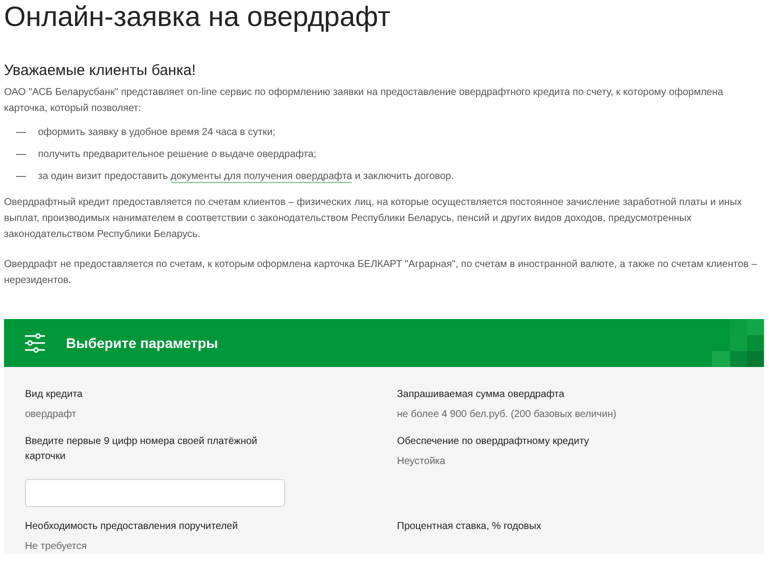 The image size is (769, 562). What do you see at coordinates (157, 133) in the screenshot?
I see `bullet-text: оформить заявку в удобное время 24 часа в сутки;` at bounding box center [157, 133].